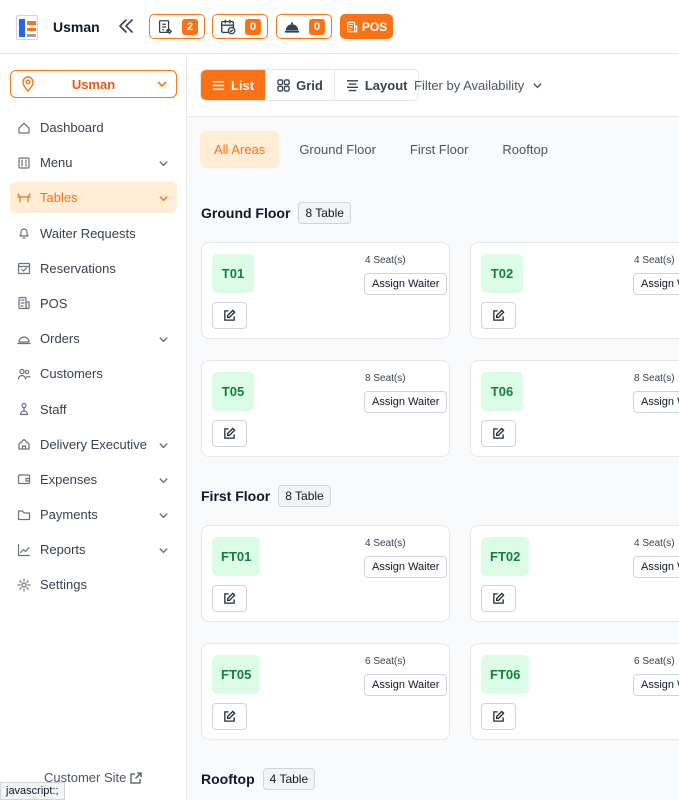 This screenshot has height=800, width=679. What do you see at coordinates (240, 26) in the screenshot?
I see `reservations-button: 0` at bounding box center [240, 26].